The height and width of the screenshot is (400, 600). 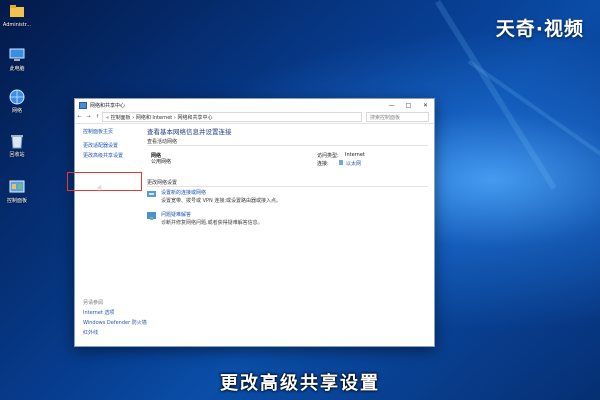 I want to click on close-button: ✕, so click(x=425, y=105).